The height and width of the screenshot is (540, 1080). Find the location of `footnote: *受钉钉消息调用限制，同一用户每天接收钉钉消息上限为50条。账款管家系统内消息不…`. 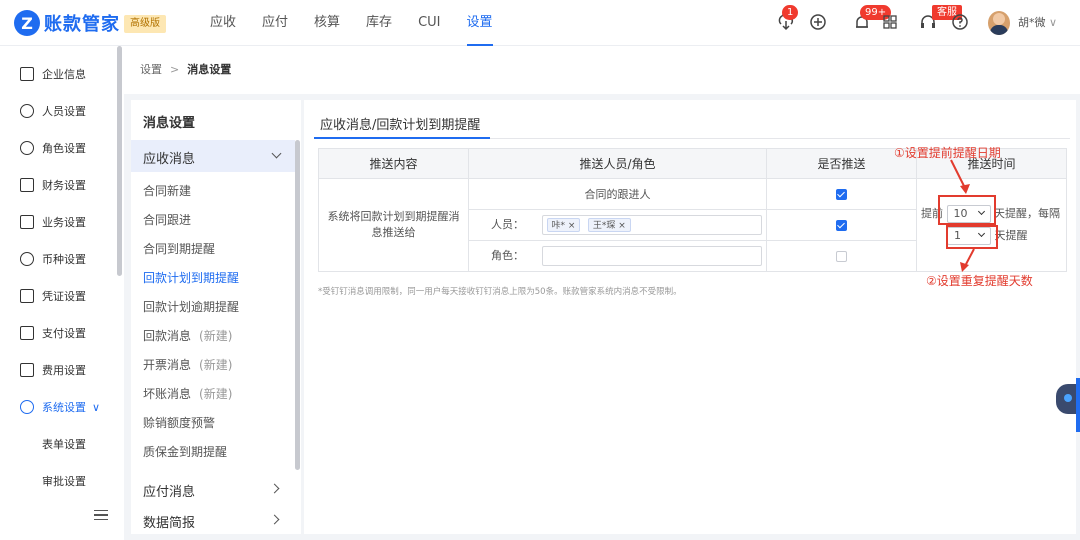

footnote: *受钉钉消息调用限制，同一用户每天接收钉钉消息上限为50条。账款管家系统内消息不… is located at coordinates (500, 292).